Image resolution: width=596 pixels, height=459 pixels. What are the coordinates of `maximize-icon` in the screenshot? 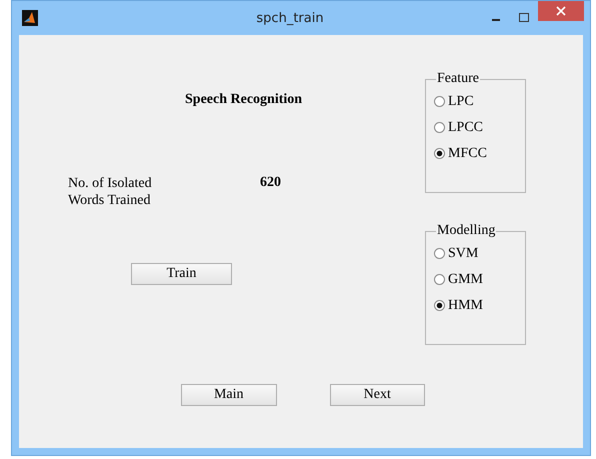 It's located at (524, 18).